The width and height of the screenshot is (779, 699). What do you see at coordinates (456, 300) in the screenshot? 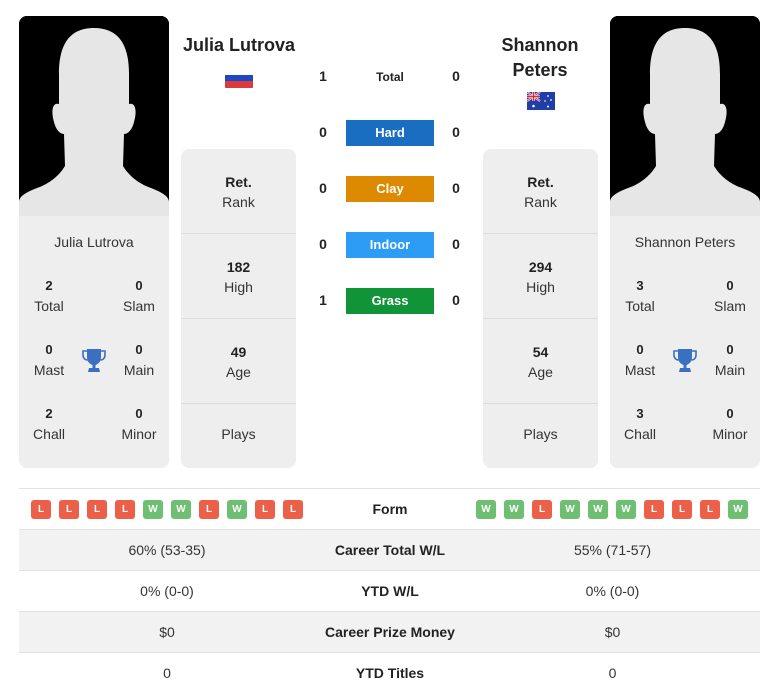
I see `h2h-grass-p2: 0` at bounding box center [456, 300].